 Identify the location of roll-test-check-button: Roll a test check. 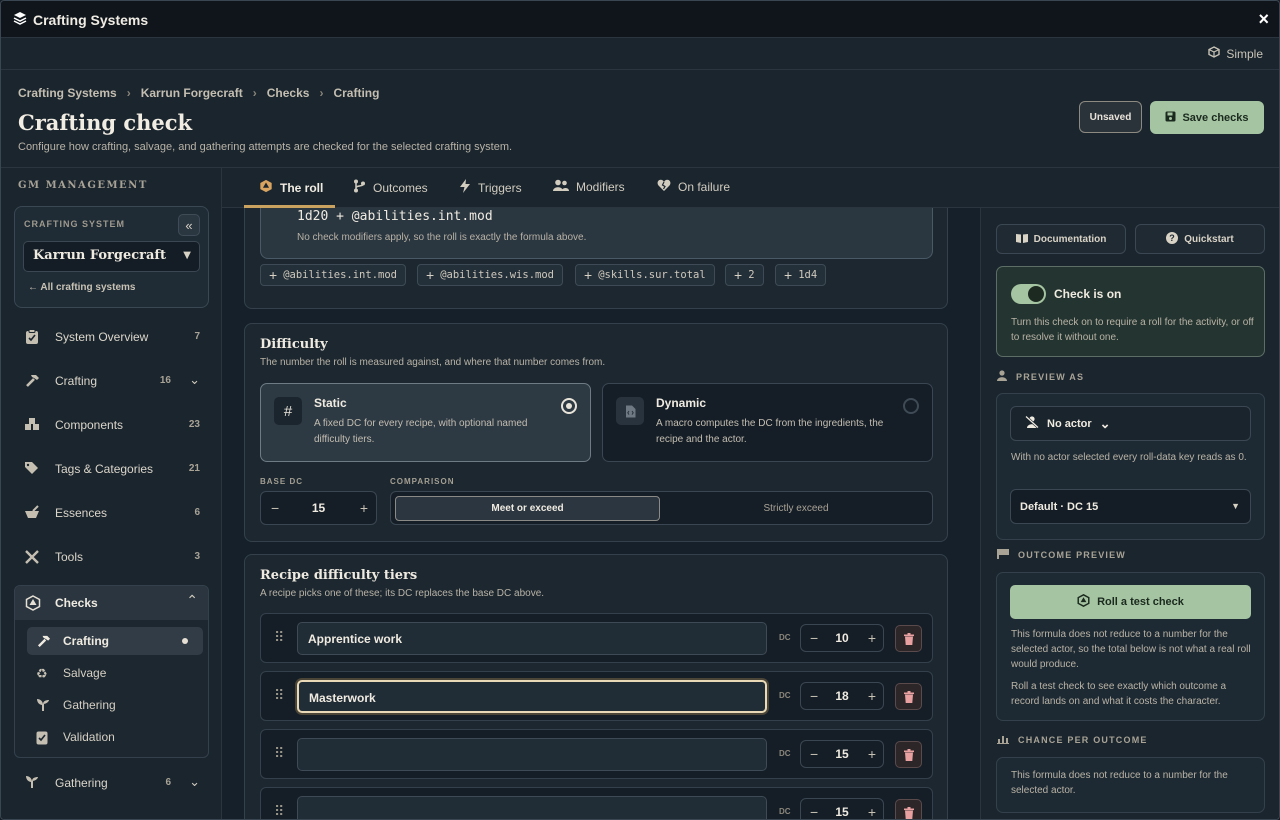
(1130, 602).